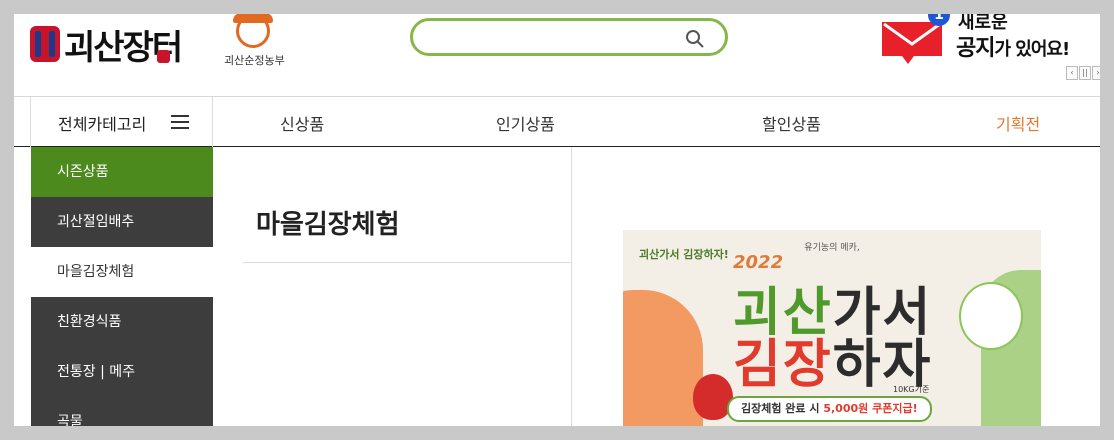  What do you see at coordinates (695, 39) in the screenshot?
I see `search-icon` at bounding box center [695, 39].